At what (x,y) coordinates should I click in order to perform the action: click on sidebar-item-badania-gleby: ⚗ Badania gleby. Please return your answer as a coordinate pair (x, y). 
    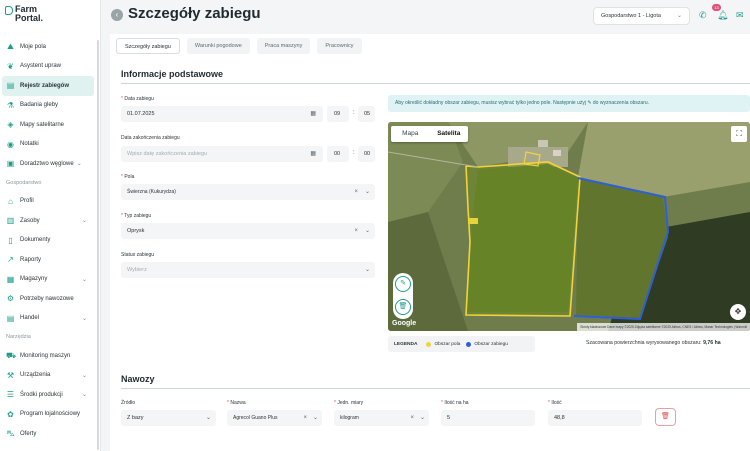
    Looking at the image, I should click on (48, 106).